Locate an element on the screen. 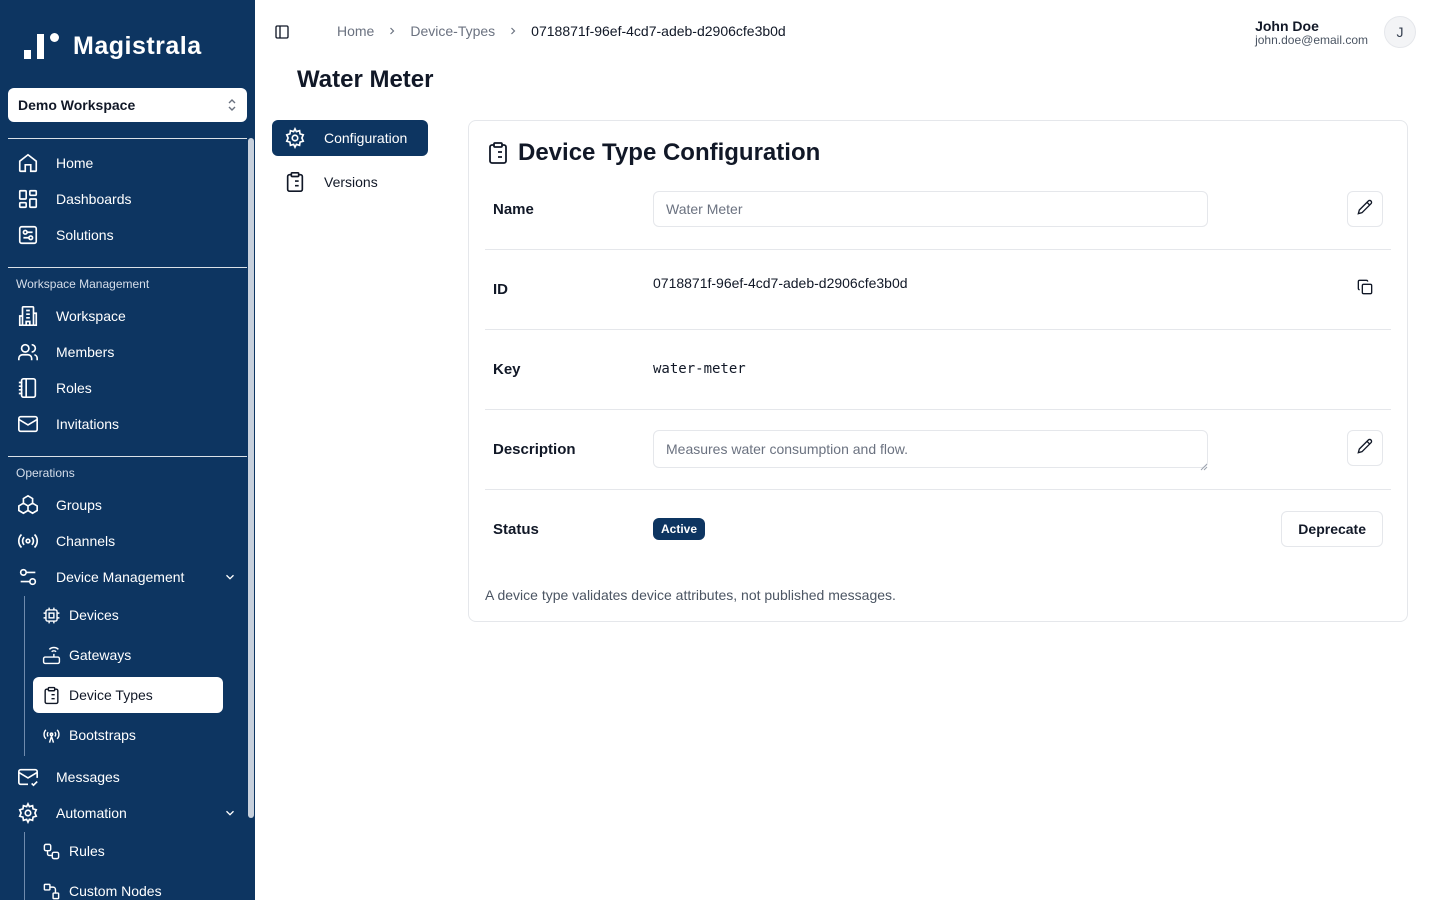 This screenshot has height=900, width=1440. mail-open-icon is located at coordinates (28, 777).